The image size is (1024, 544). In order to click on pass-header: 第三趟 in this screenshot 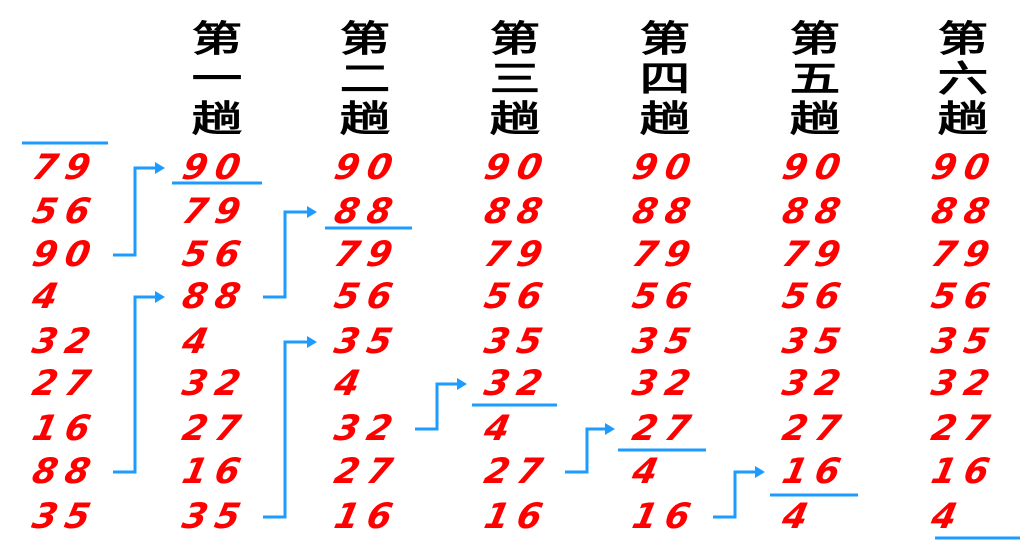, I will do `click(515, 79)`.